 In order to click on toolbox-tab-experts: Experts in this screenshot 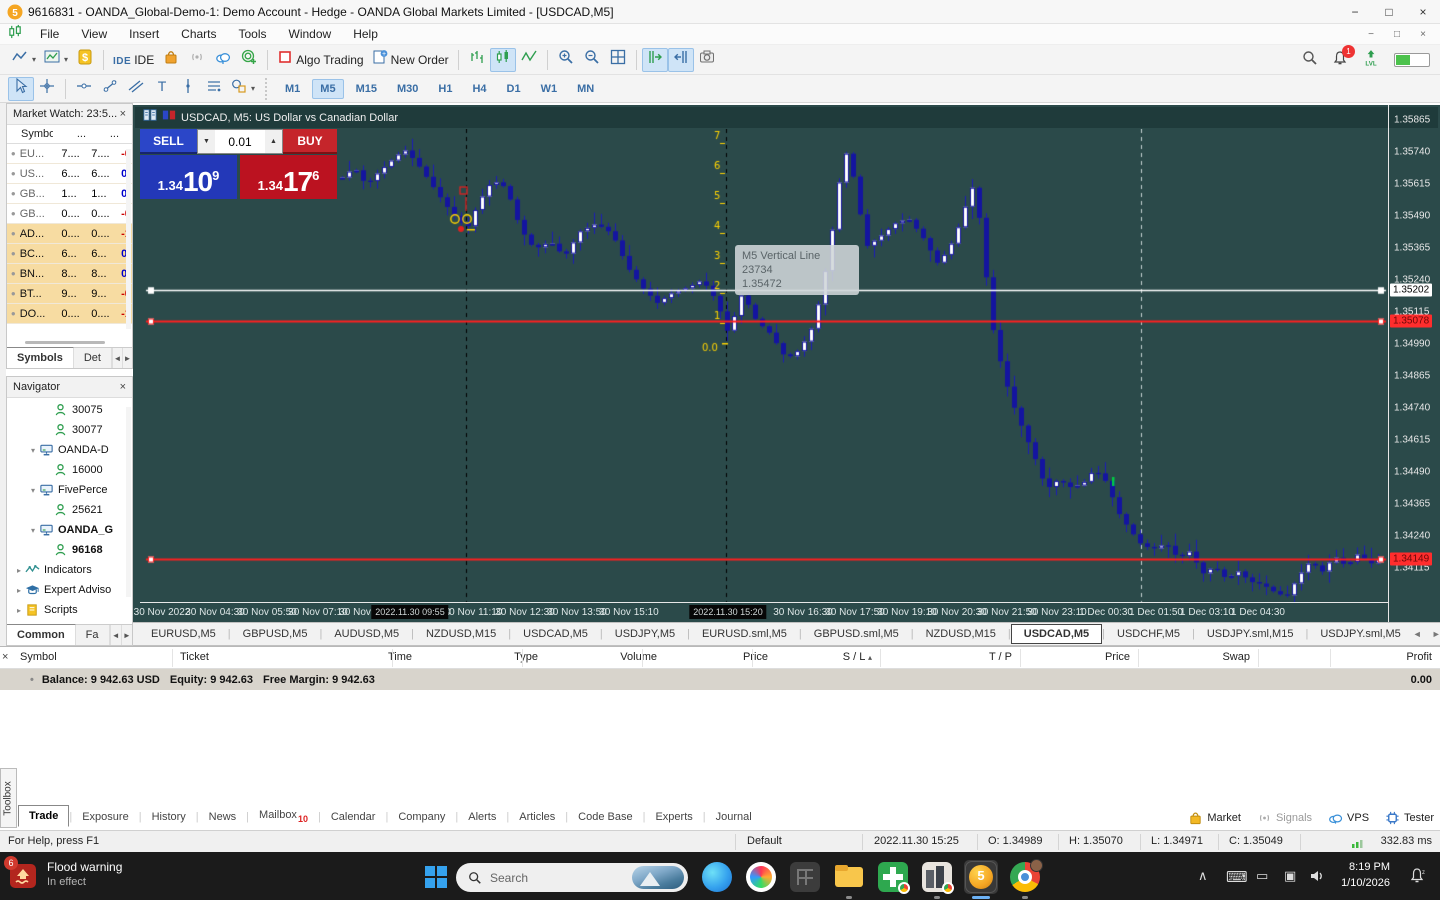, I will do `click(673, 817)`.